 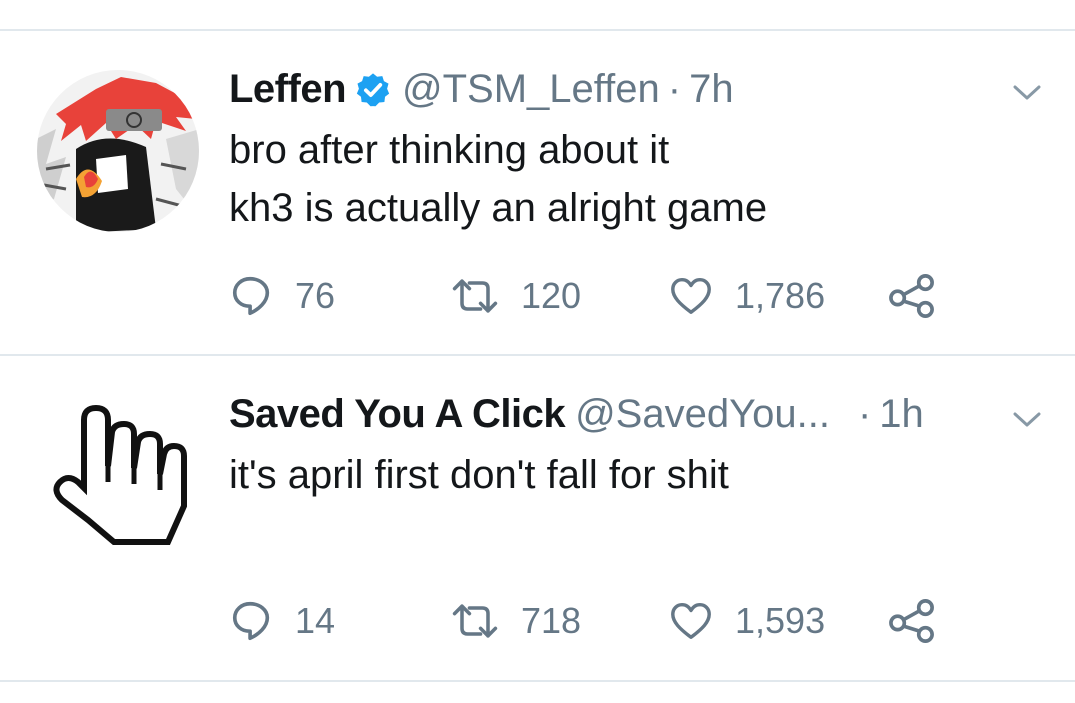 What do you see at coordinates (551, 620) in the screenshot?
I see `retweet-count: 718` at bounding box center [551, 620].